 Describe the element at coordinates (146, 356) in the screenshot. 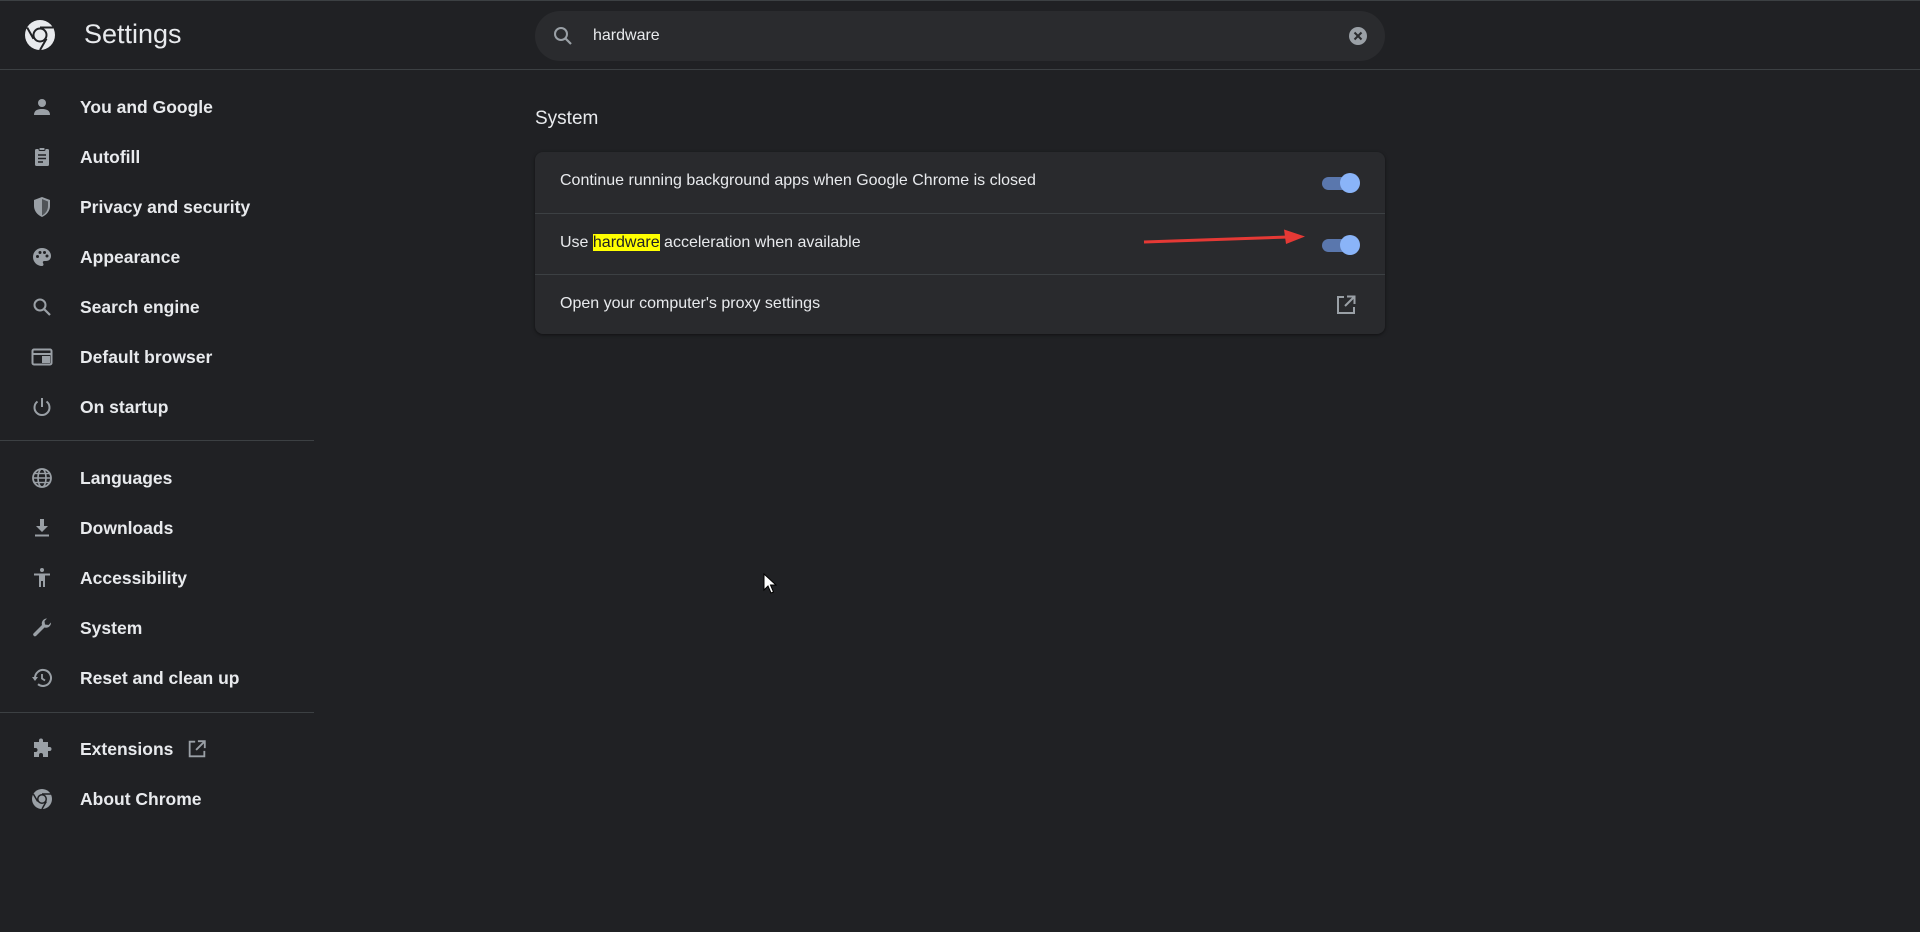

I see `sidebar-item-label: Default browser` at that location.